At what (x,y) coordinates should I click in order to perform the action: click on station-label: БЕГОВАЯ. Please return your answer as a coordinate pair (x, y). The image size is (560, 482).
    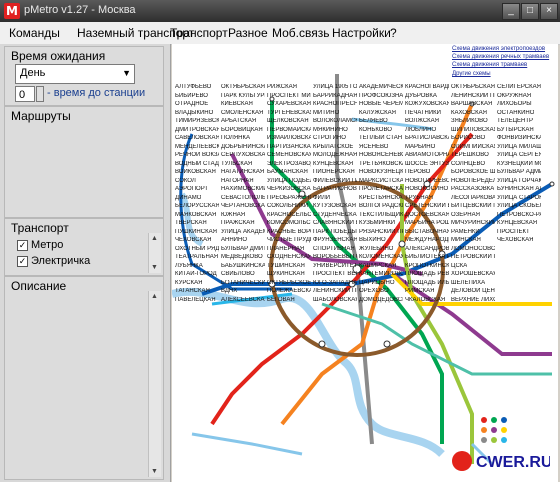
    Looking at the image, I should click on (281, 300).